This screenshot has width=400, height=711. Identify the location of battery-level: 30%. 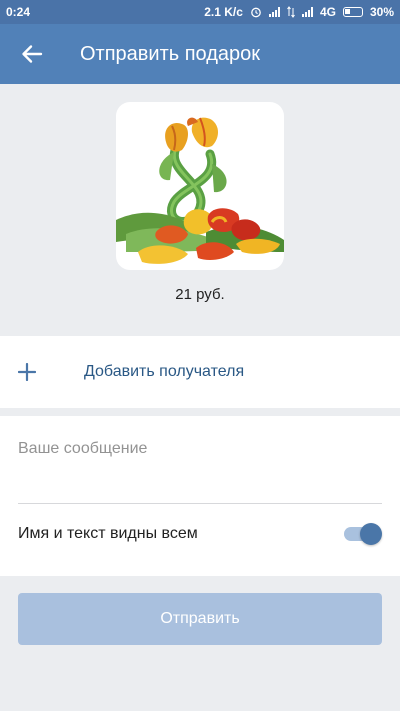
(381, 12).